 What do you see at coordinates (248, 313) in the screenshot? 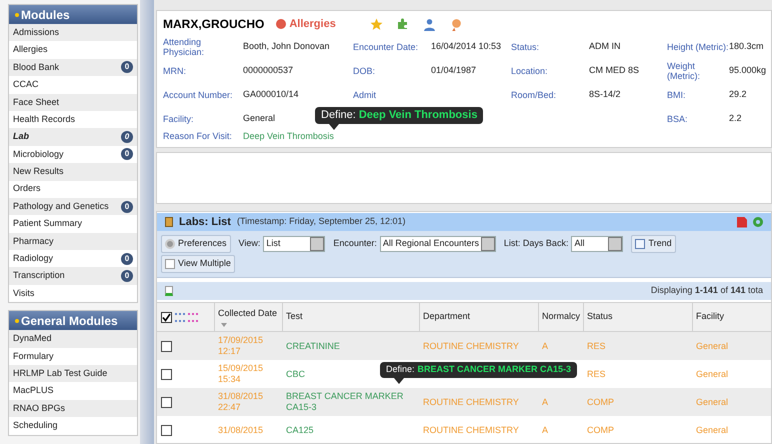
I see `column-header: Collected Date` at bounding box center [248, 313].